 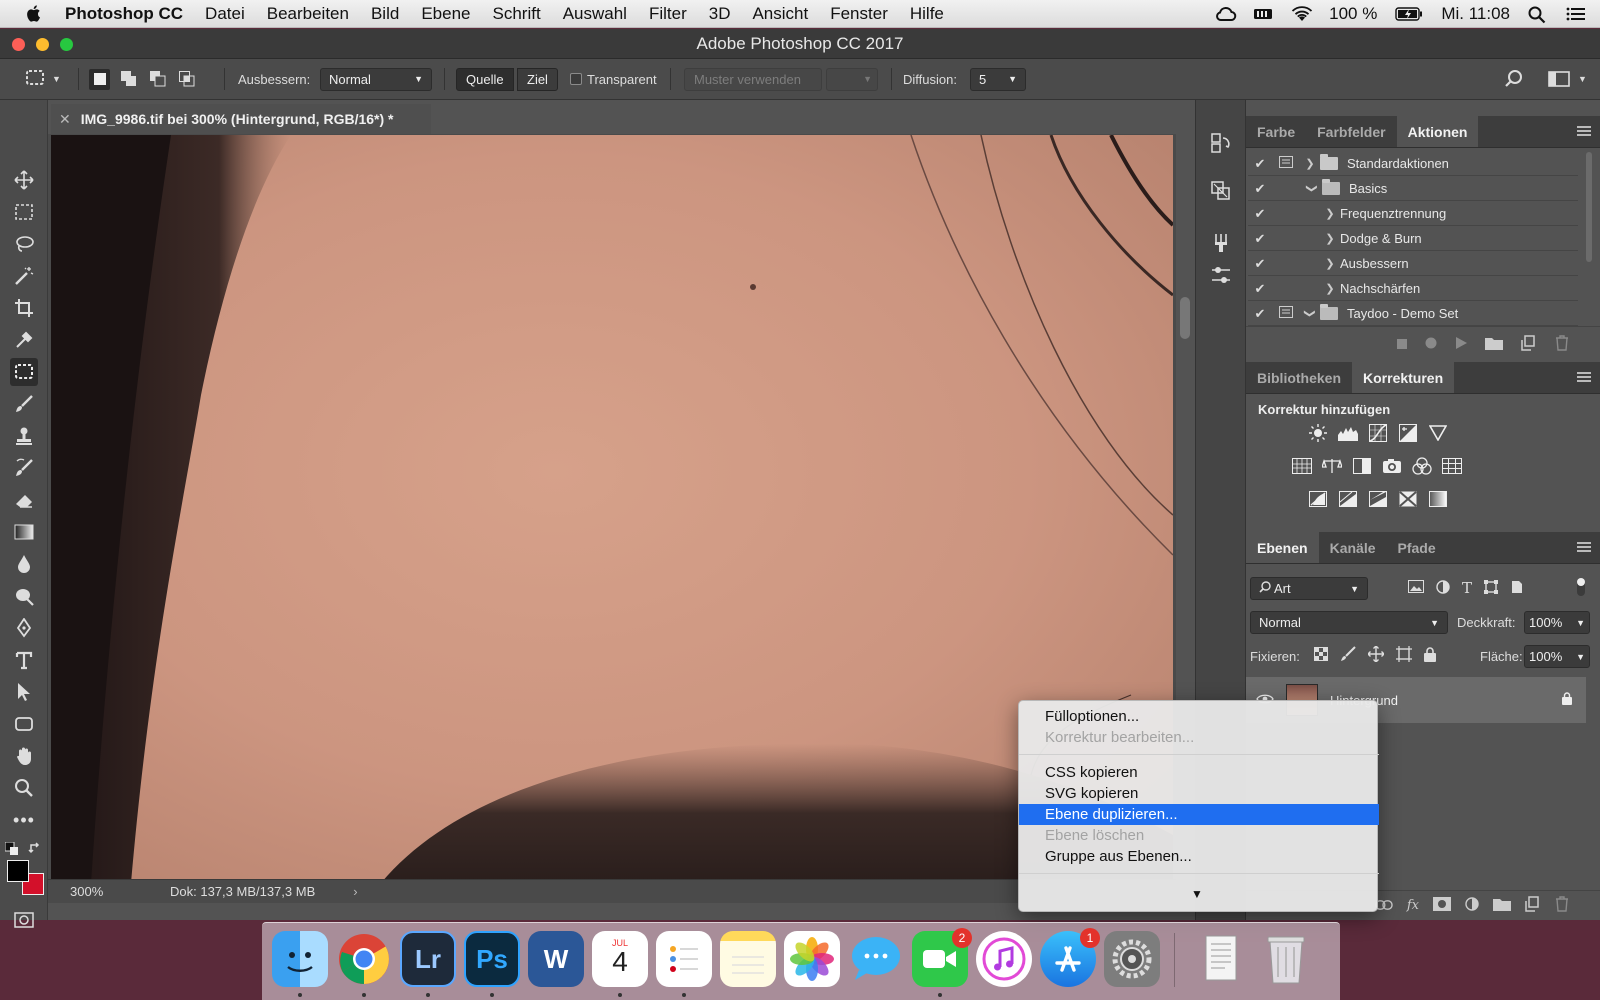 What do you see at coordinates (1409, 14) in the screenshot?
I see `battery-icon` at bounding box center [1409, 14].